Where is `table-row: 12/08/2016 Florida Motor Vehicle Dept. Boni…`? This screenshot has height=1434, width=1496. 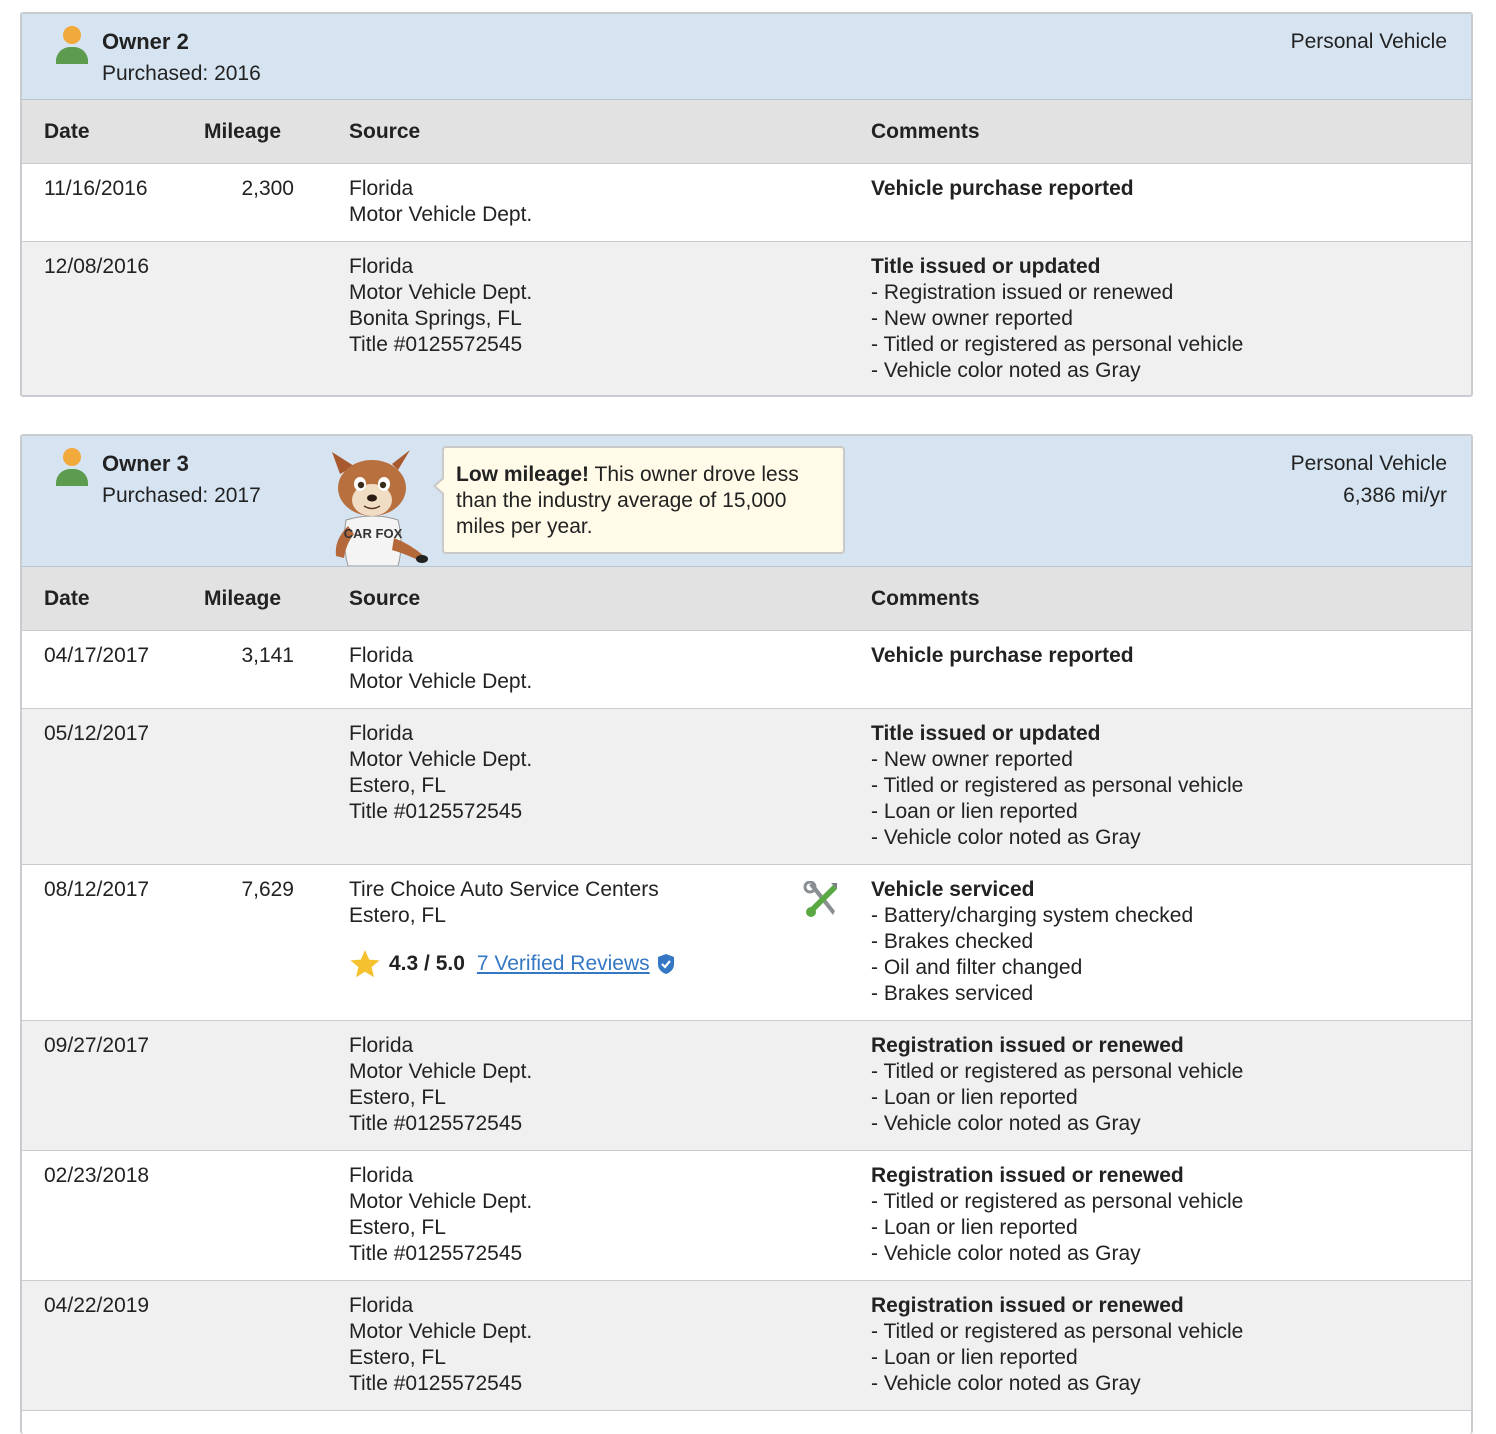 table-row: 12/08/2016 Florida Motor Vehicle Dept. Boni… is located at coordinates (746, 318).